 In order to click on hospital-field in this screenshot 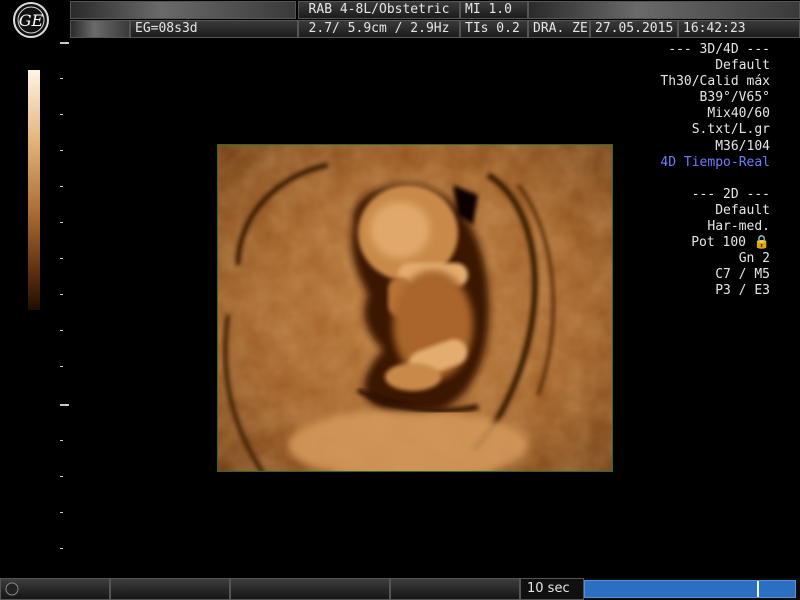, I will do `click(664, 10)`.